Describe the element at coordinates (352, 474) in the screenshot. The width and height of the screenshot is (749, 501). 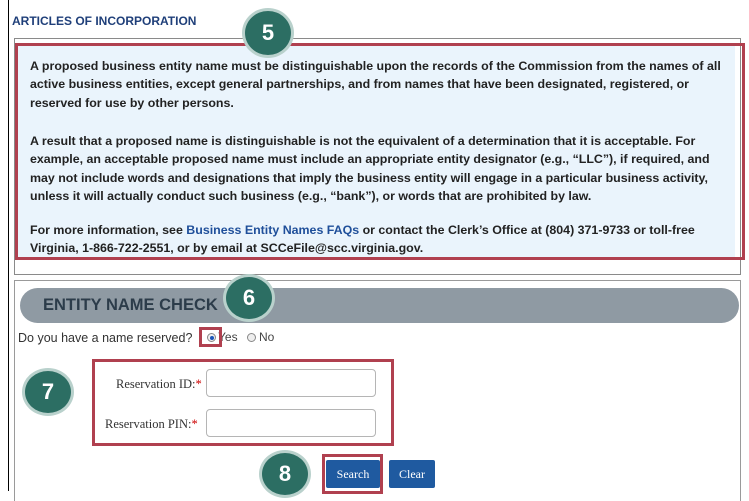
I see `highlight-box-search` at that location.